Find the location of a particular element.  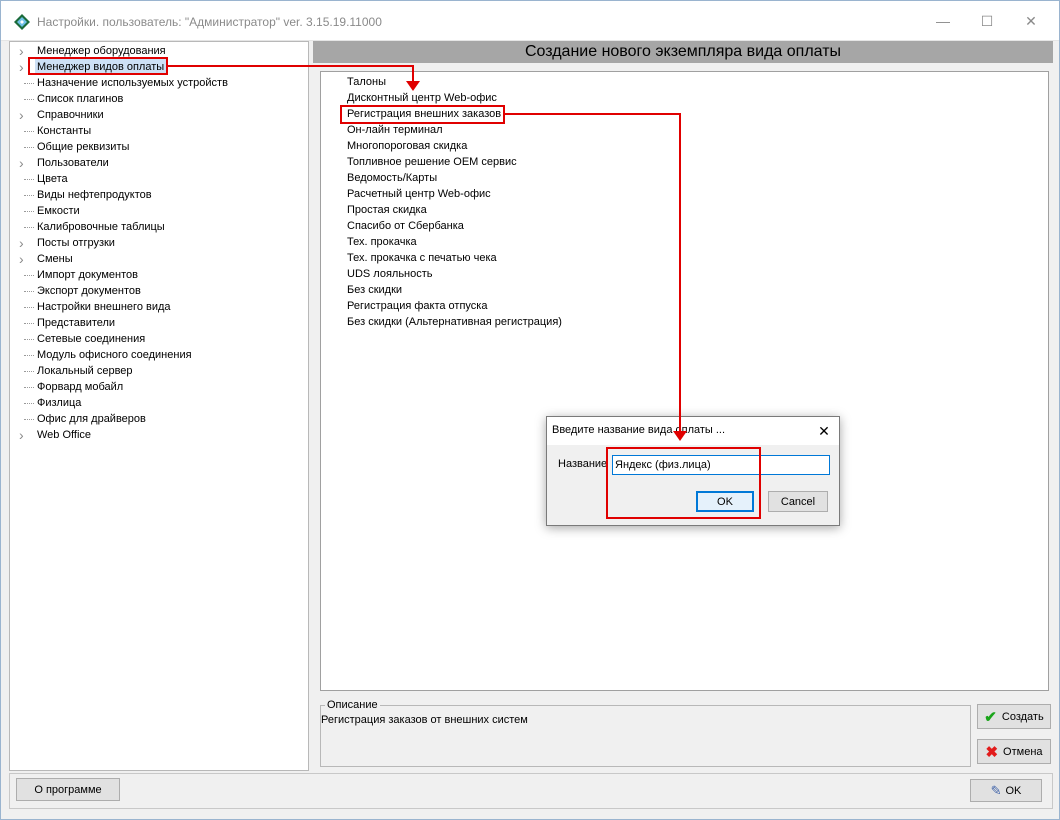

tree-item-label: Список плагинов is located at coordinates (80, 99).